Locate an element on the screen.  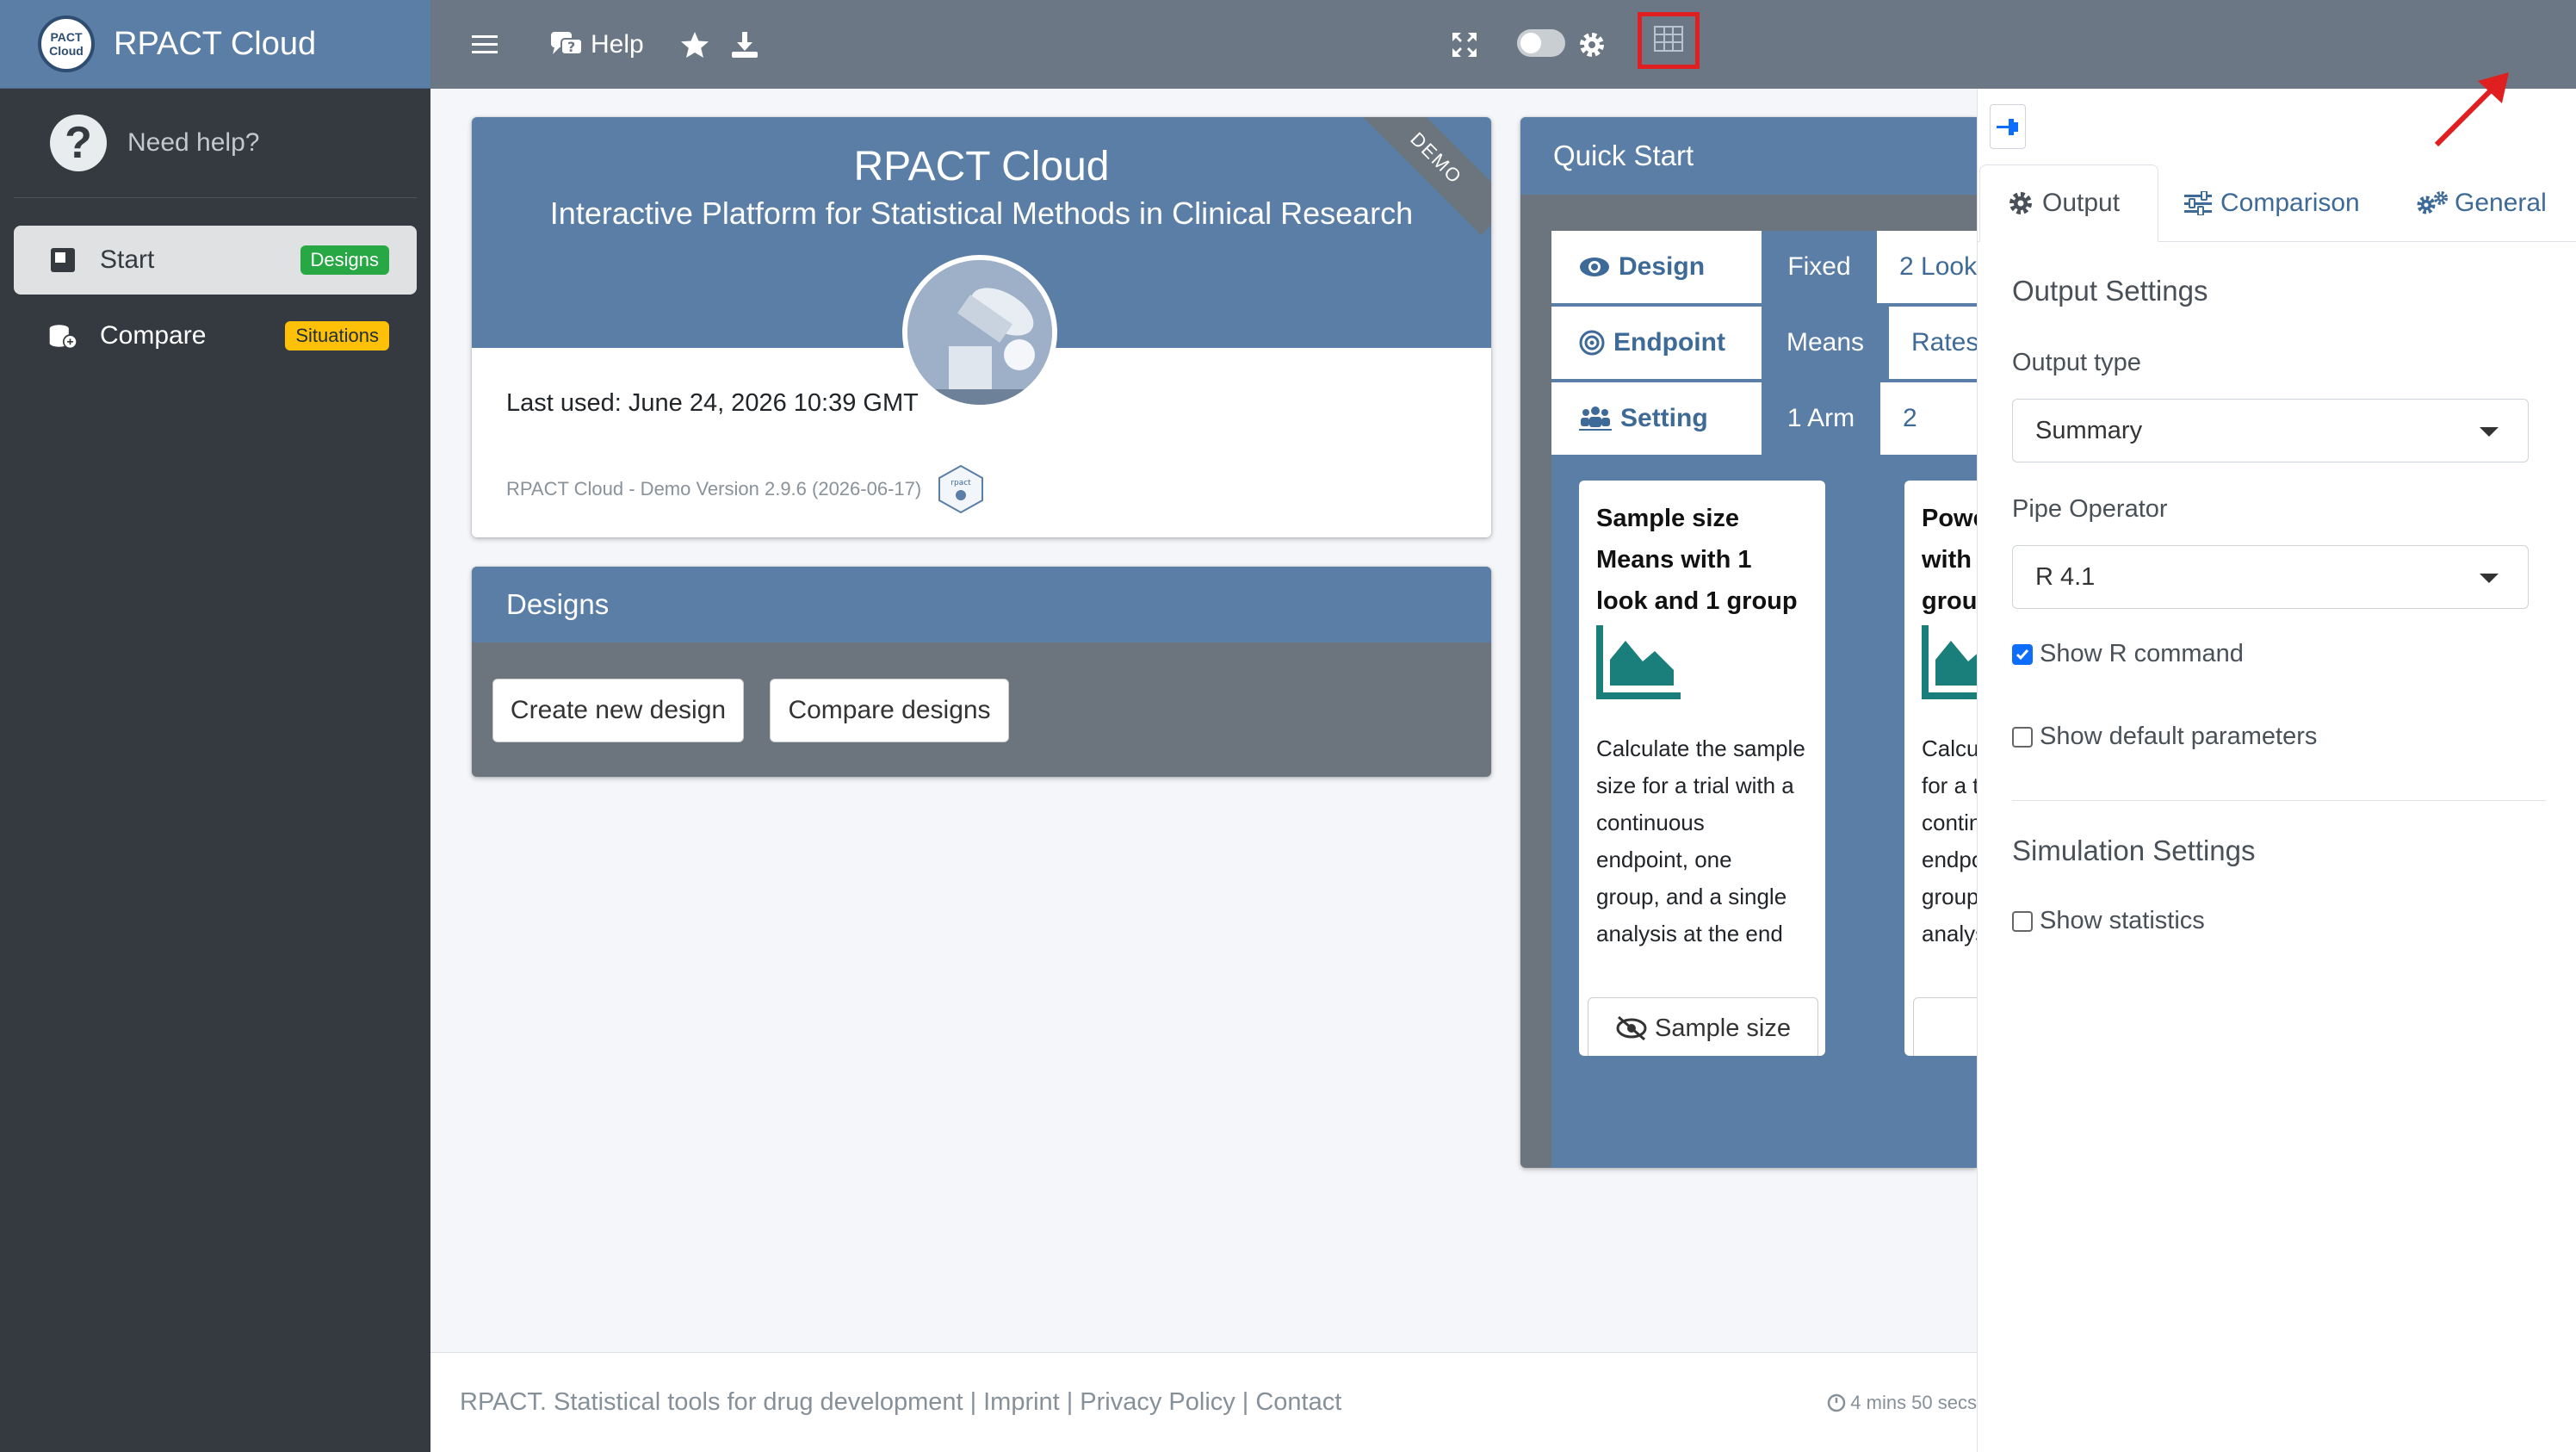
sample-size-button-label: Sample size is located at coordinates (1723, 1028).